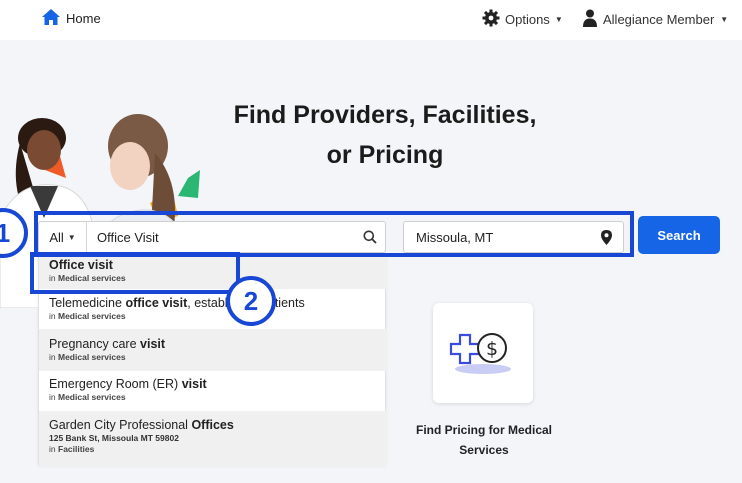 The height and width of the screenshot is (483, 742). I want to click on step-badge-2: 2, so click(251, 301).